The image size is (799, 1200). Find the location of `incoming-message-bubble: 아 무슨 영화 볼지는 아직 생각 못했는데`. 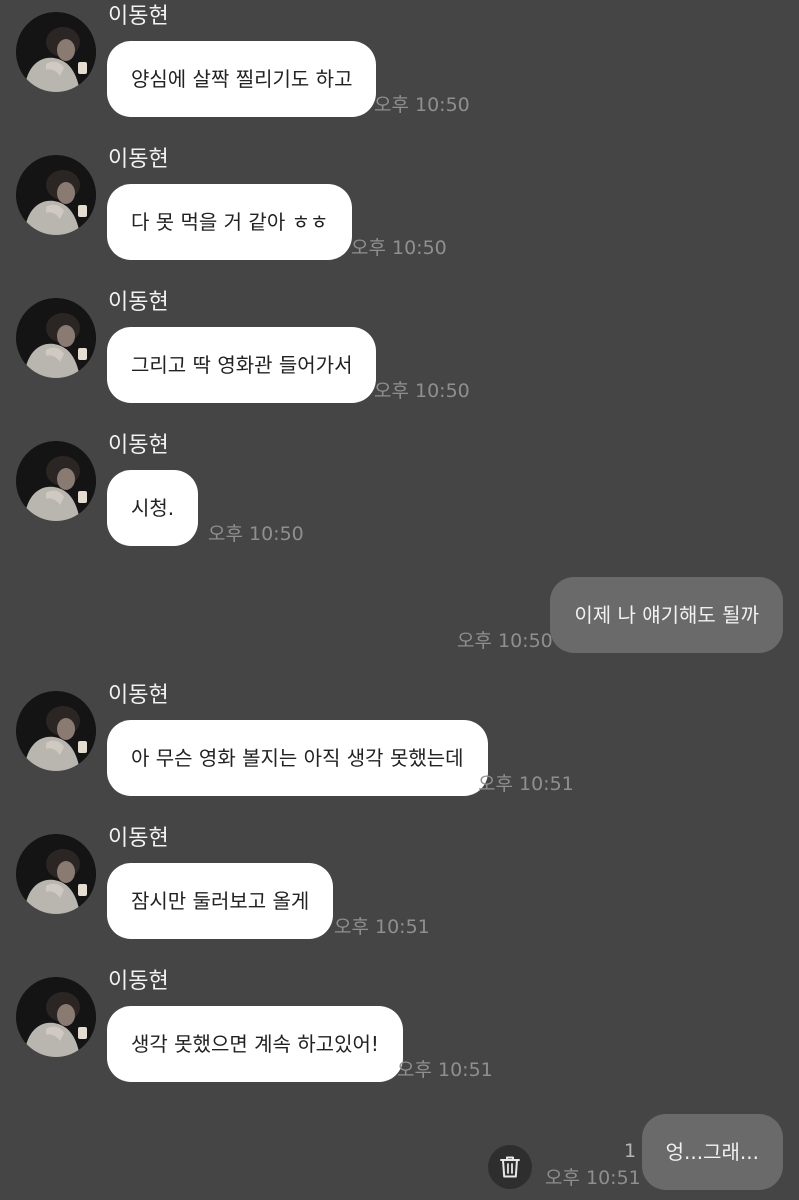

incoming-message-bubble: 아 무슨 영화 볼지는 아직 생각 못했는데 is located at coordinates (297, 758).